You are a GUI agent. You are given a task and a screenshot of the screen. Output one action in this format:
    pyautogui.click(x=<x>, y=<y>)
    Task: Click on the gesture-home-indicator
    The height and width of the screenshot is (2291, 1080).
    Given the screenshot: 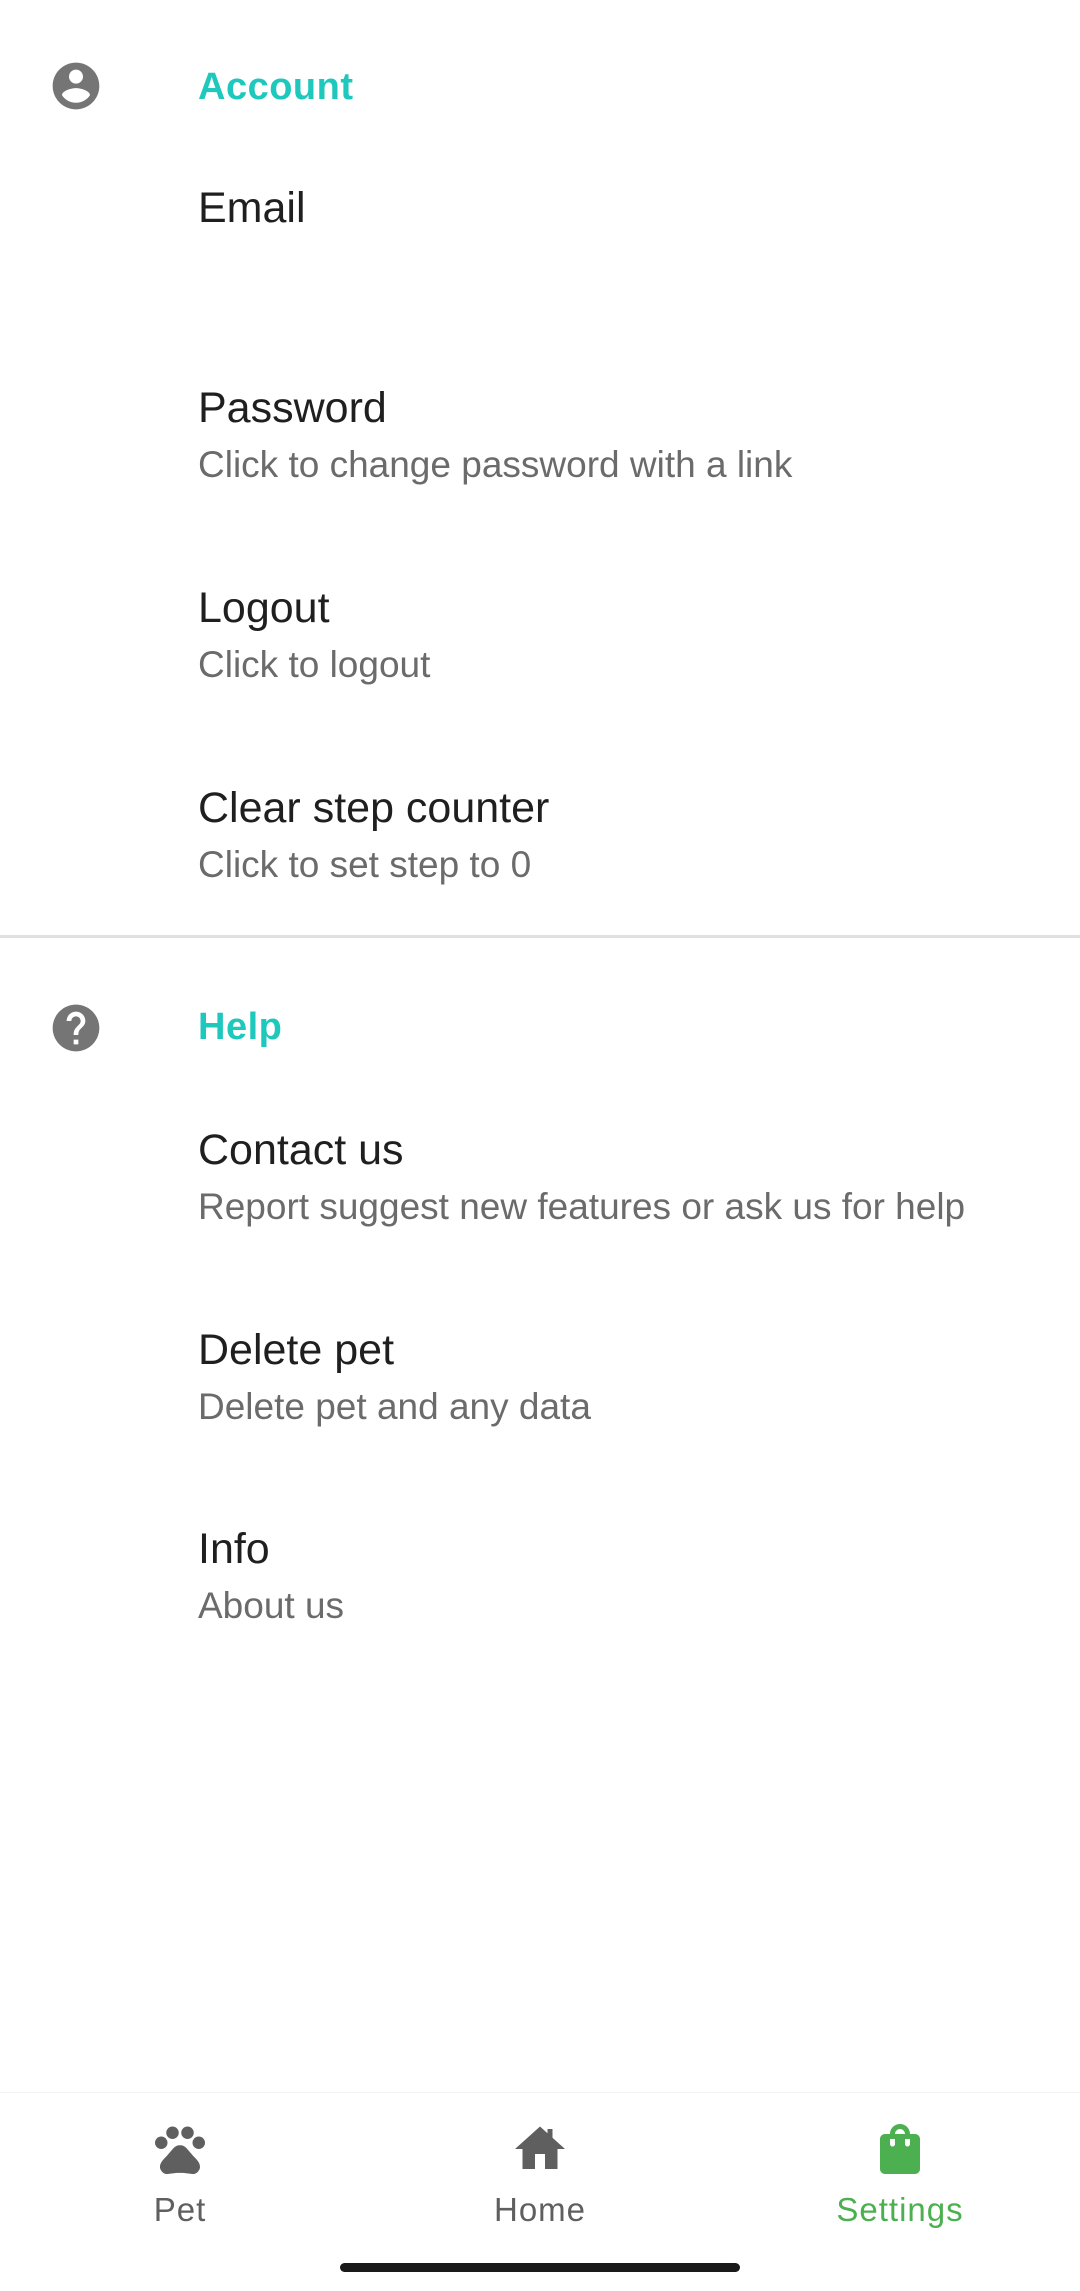 What is the action you would take?
    pyautogui.click(x=540, y=2267)
    